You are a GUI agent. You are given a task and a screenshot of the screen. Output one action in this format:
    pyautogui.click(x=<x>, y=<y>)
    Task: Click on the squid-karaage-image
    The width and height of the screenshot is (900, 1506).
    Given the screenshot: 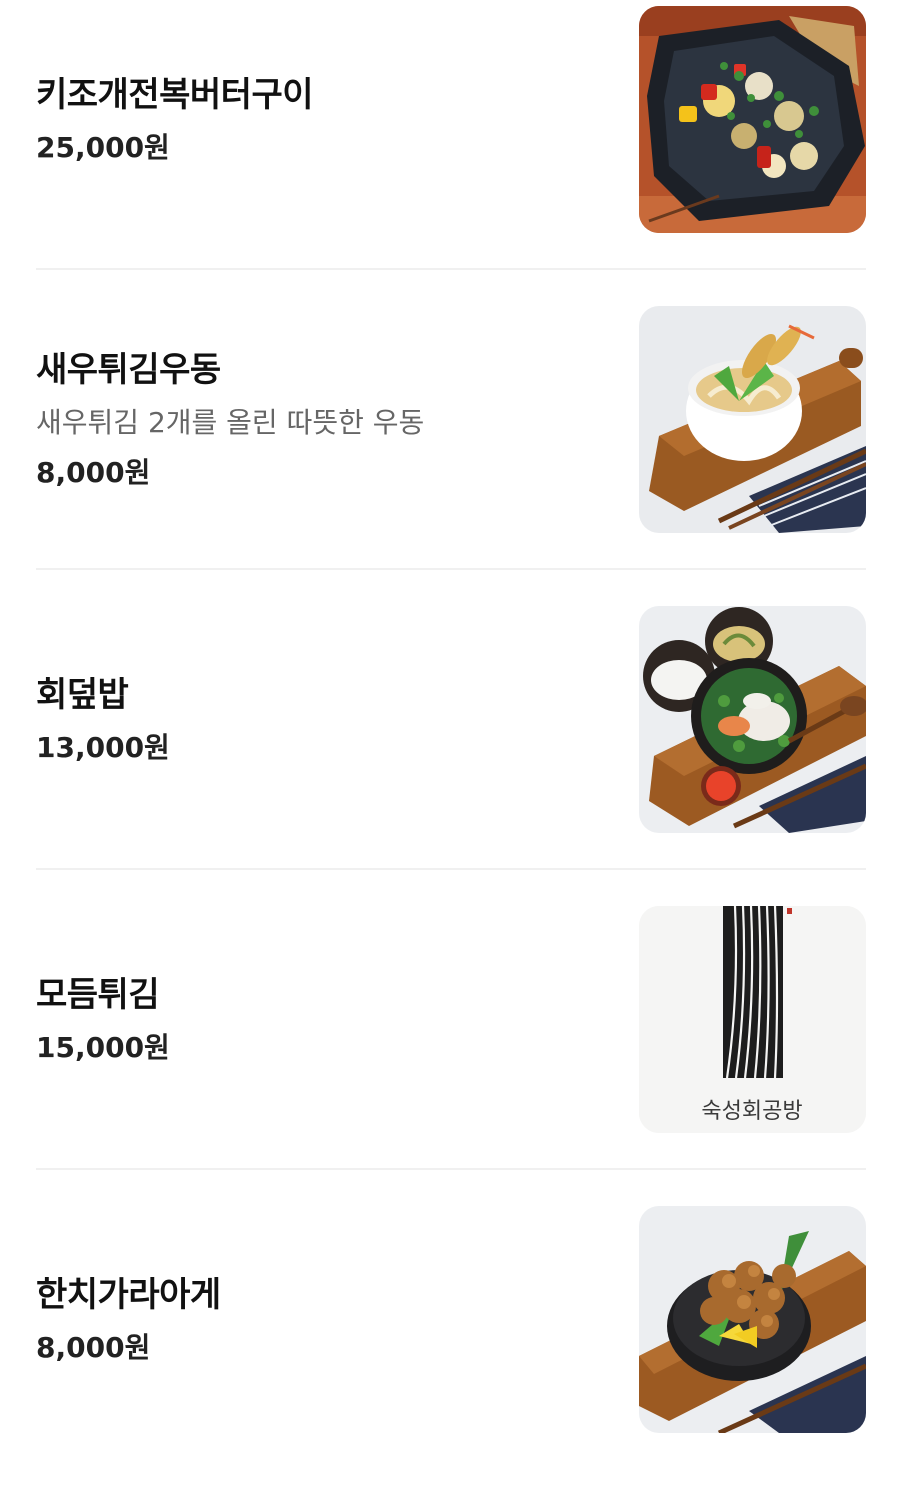 What is the action you would take?
    pyautogui.click(x=752, y=1319)
    